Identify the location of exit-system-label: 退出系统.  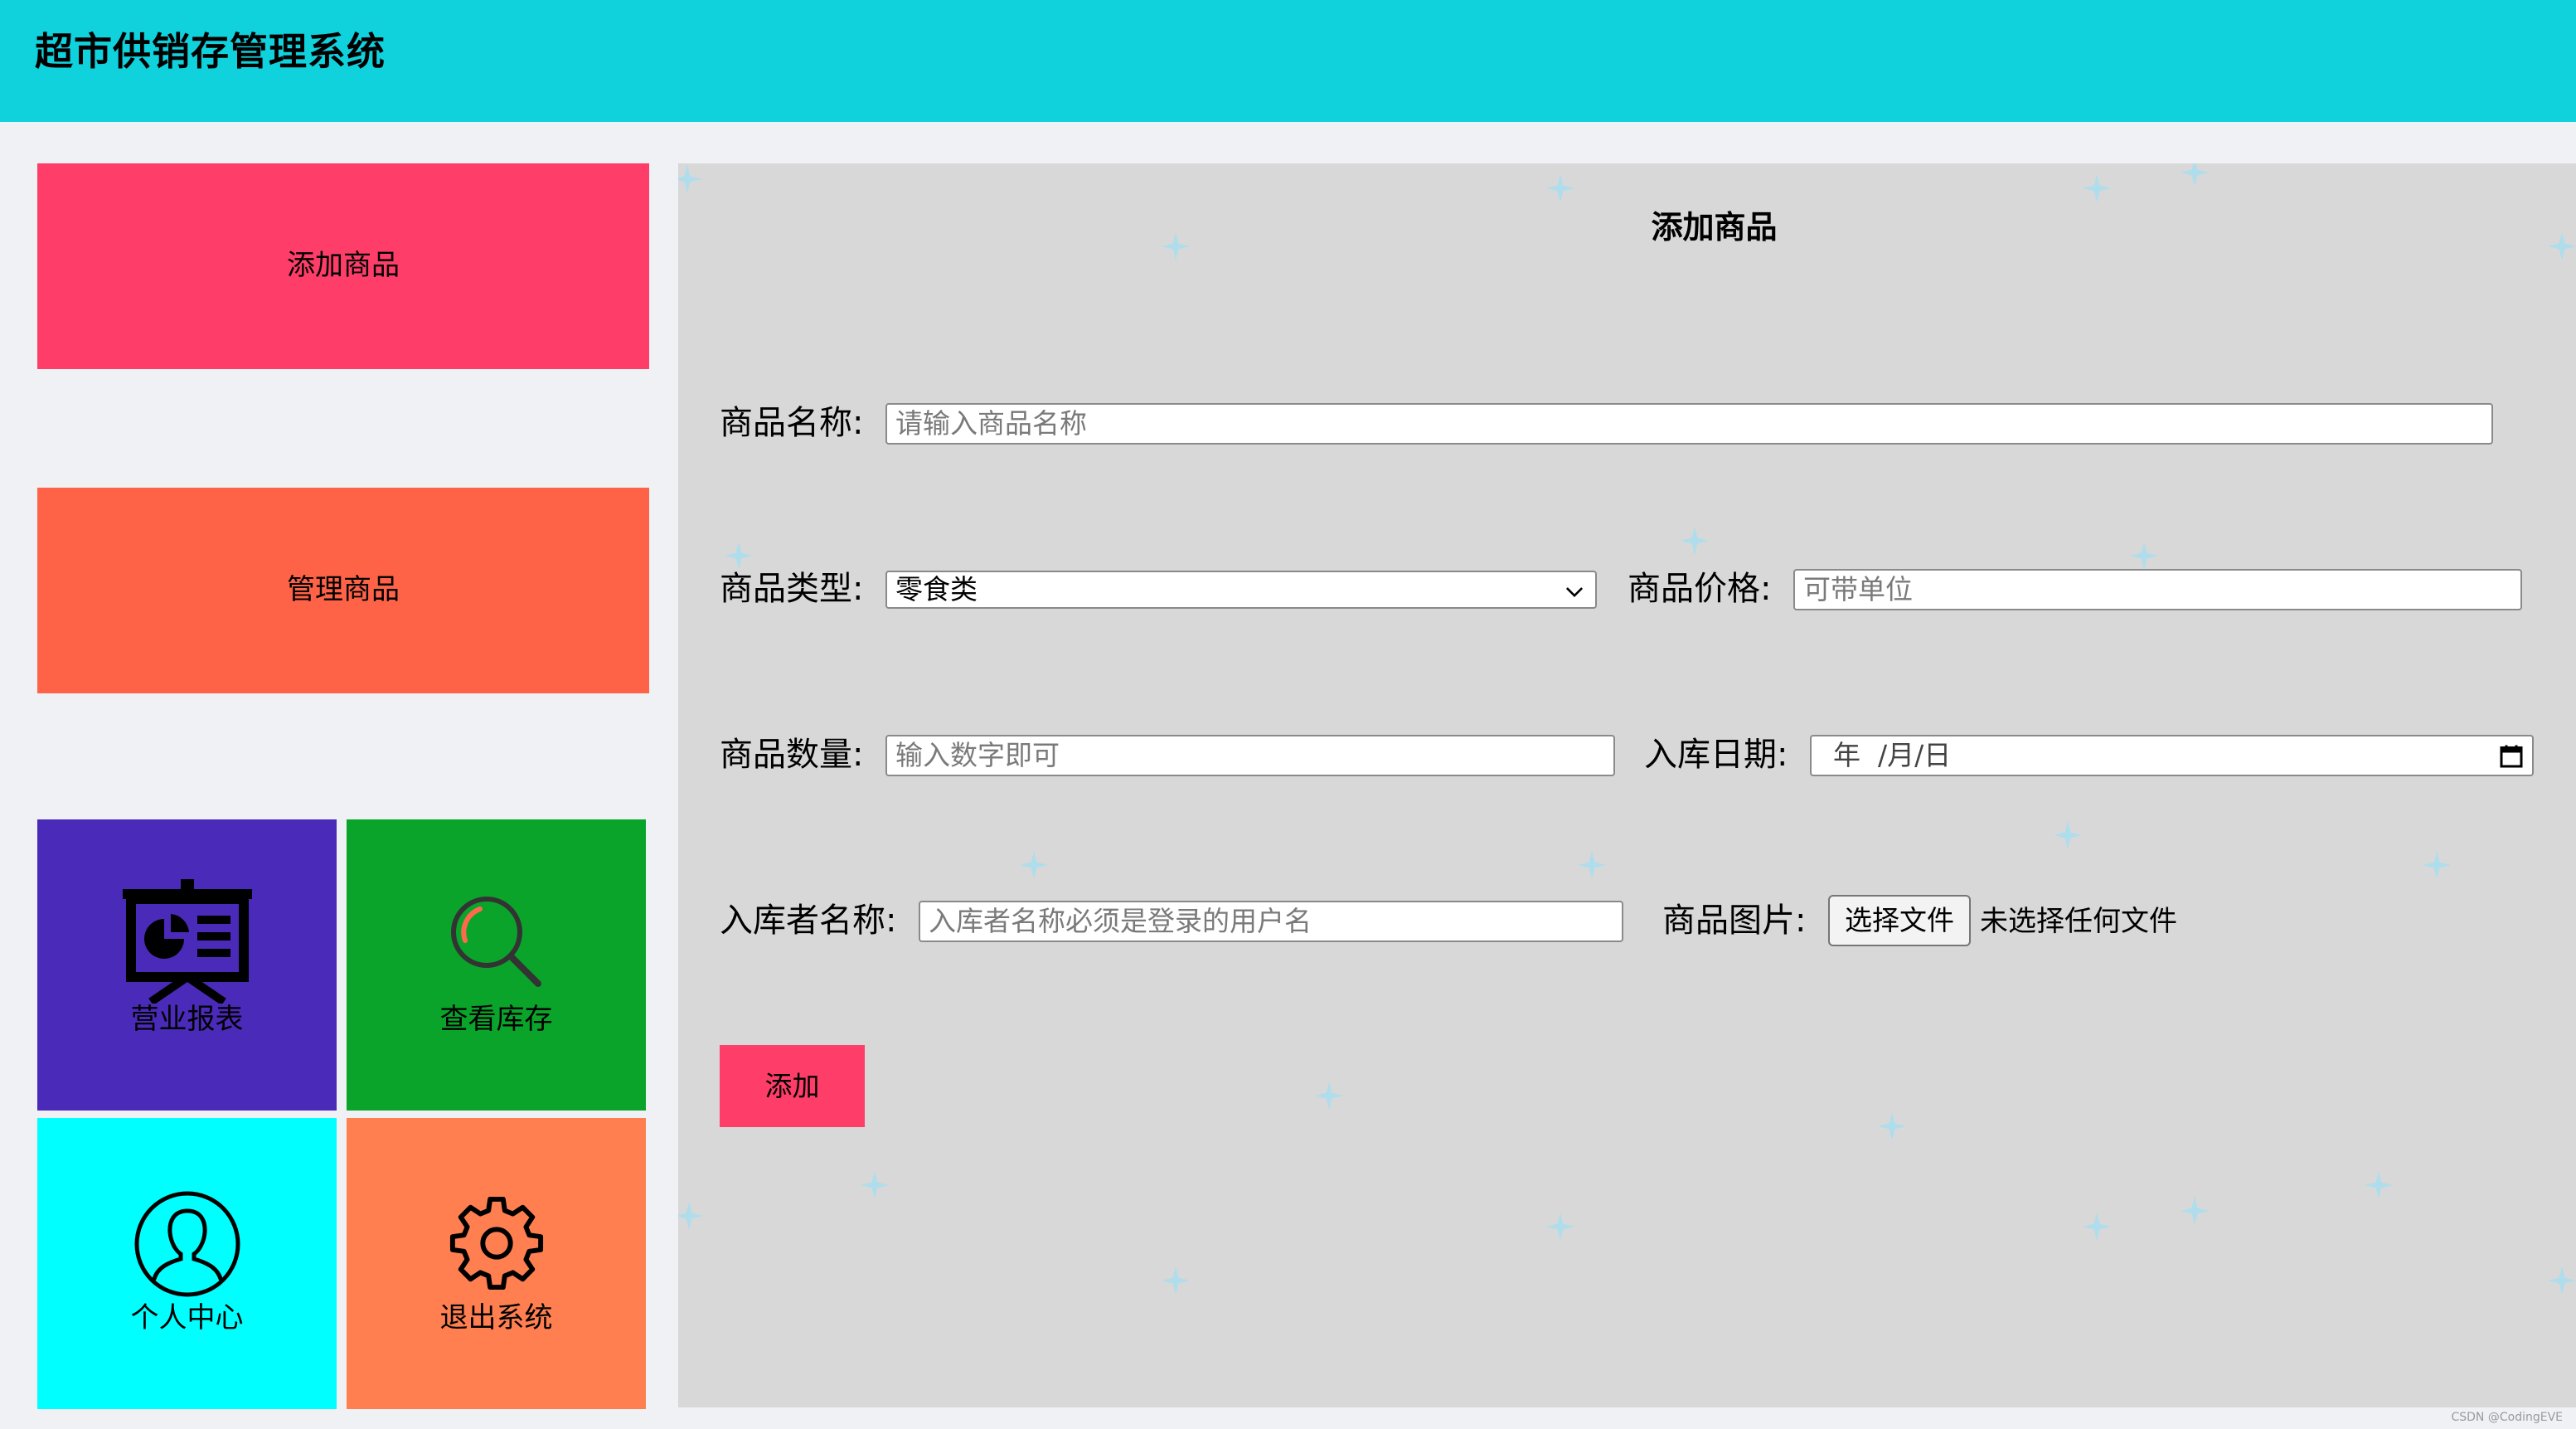
(496, 1317).